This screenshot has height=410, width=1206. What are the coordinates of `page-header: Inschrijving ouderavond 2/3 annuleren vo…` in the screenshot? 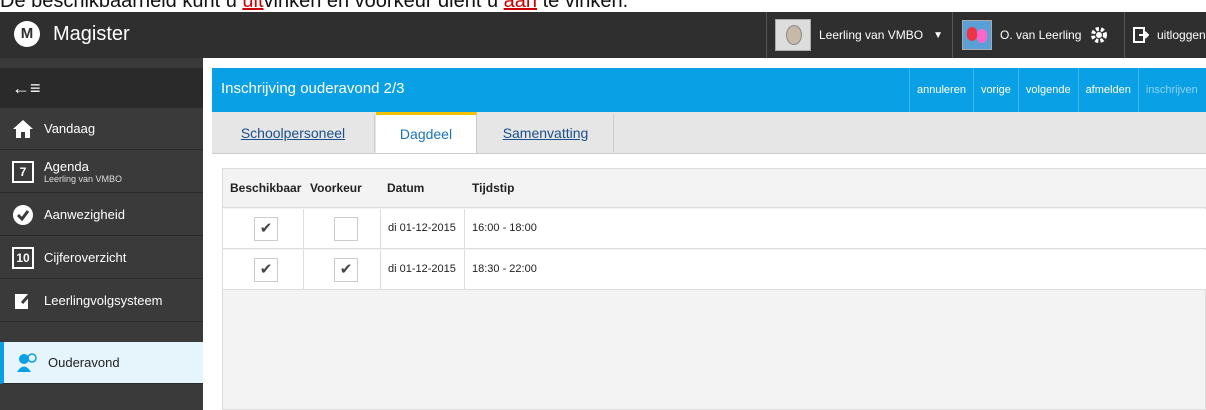 It's located at (709, 90).